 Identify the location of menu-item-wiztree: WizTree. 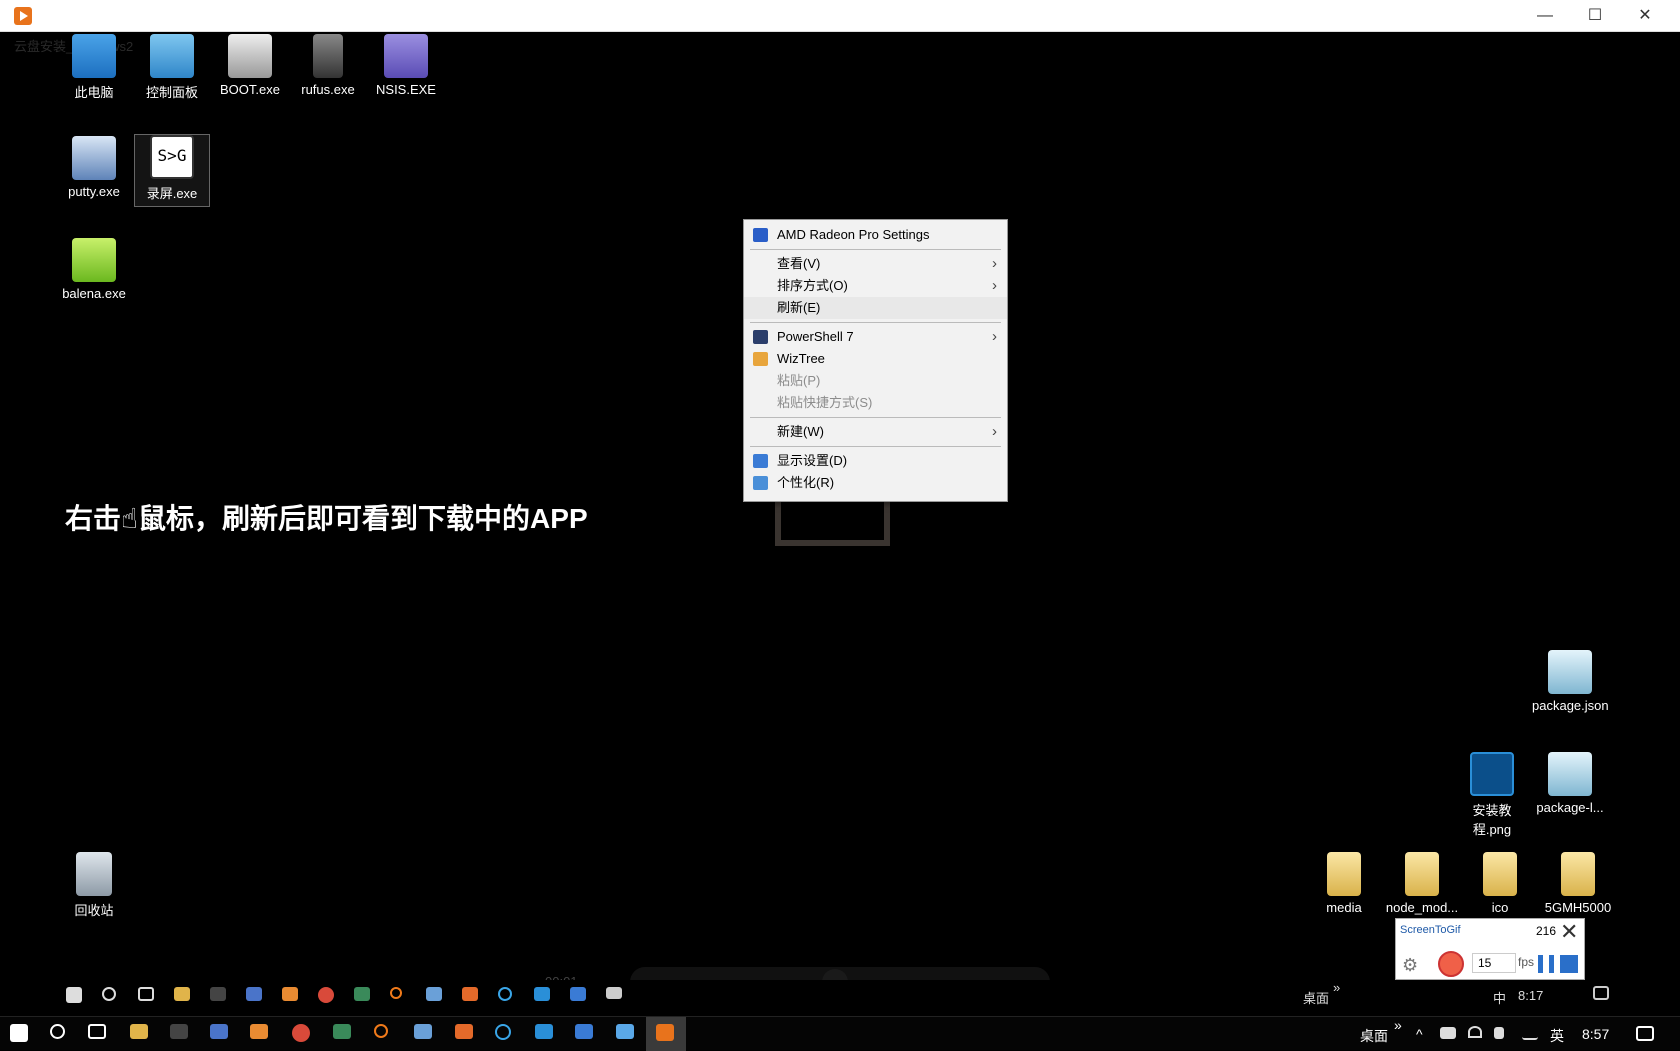
(875, 359).